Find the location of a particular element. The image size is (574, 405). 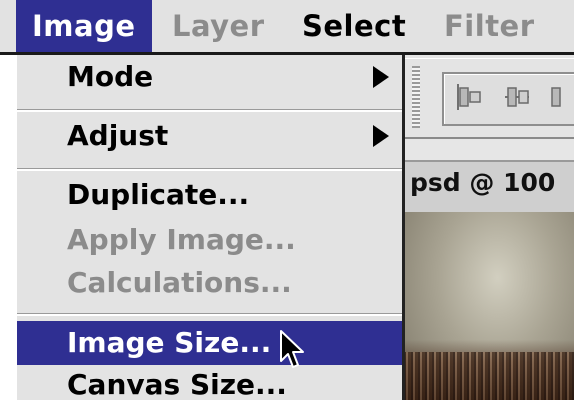

menu-item-label: Adjust is located at coordinates (118, 135).